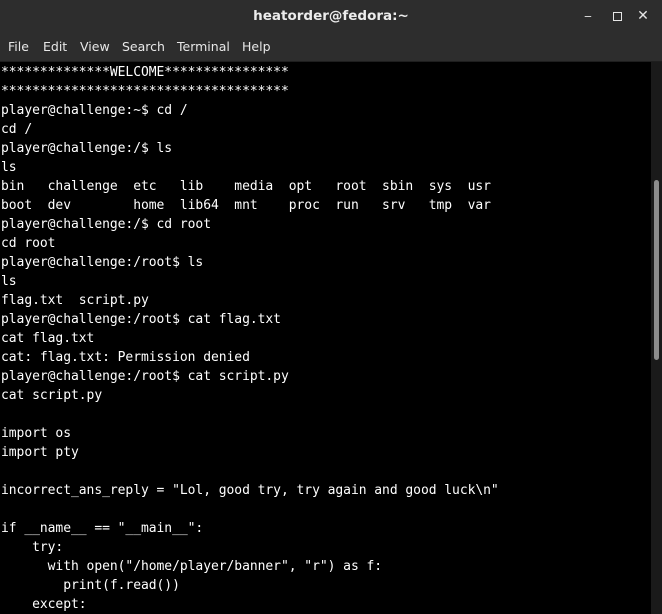  Describe the element at coordinates (331, 47) in the screenshot. I see `menu-bar: File Edit View Search Terminal Help` at that location.